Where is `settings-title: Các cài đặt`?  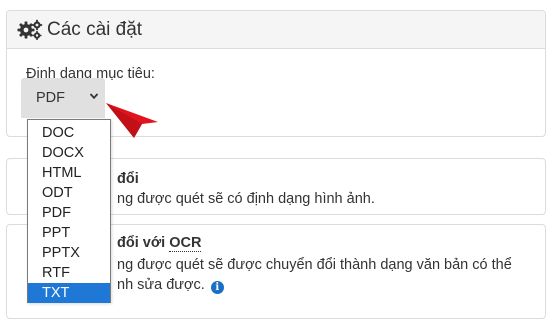 settings-title: Các cài đặt is located at coordinates (95, 29).